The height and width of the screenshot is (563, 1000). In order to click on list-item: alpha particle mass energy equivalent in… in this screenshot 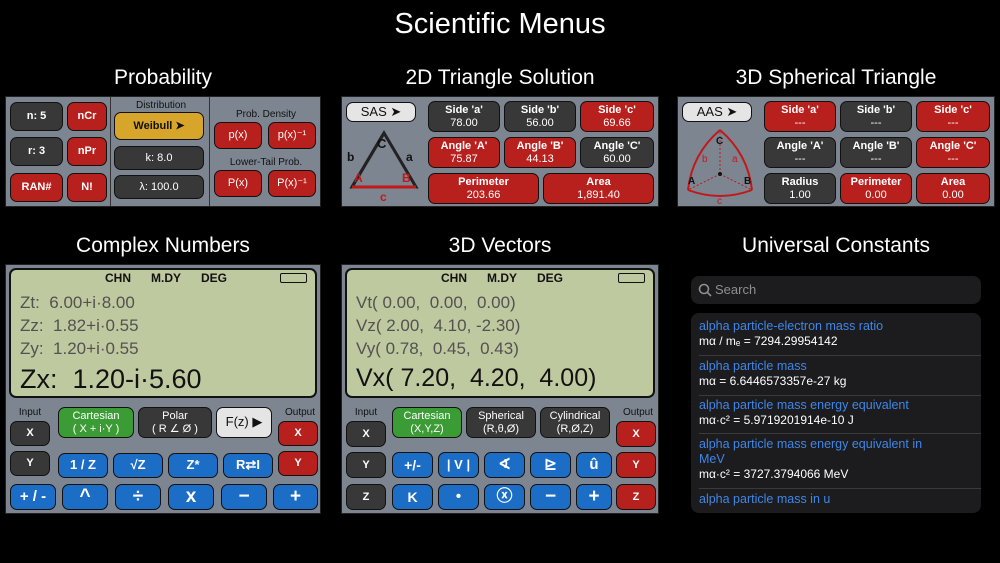, I will do `click(819, 459)`.